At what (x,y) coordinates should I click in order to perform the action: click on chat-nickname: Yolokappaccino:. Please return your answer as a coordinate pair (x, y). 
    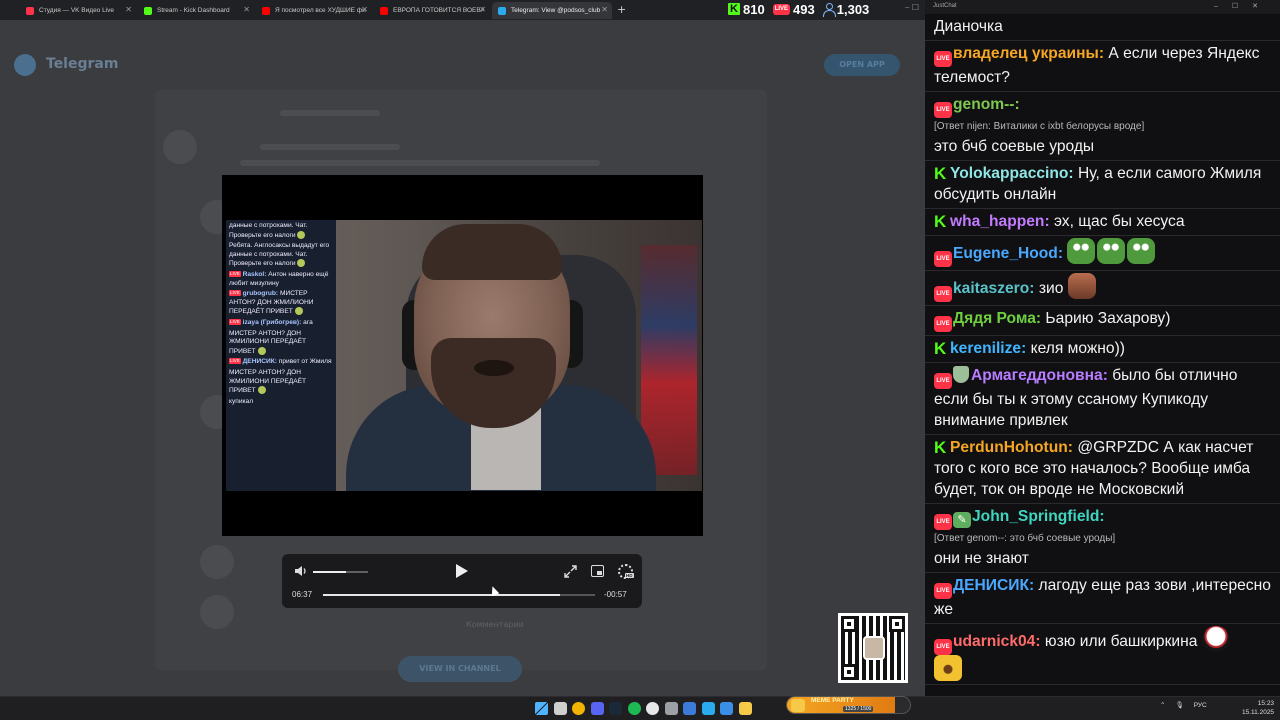
    Looking at the image, I should click on (1012, 173).